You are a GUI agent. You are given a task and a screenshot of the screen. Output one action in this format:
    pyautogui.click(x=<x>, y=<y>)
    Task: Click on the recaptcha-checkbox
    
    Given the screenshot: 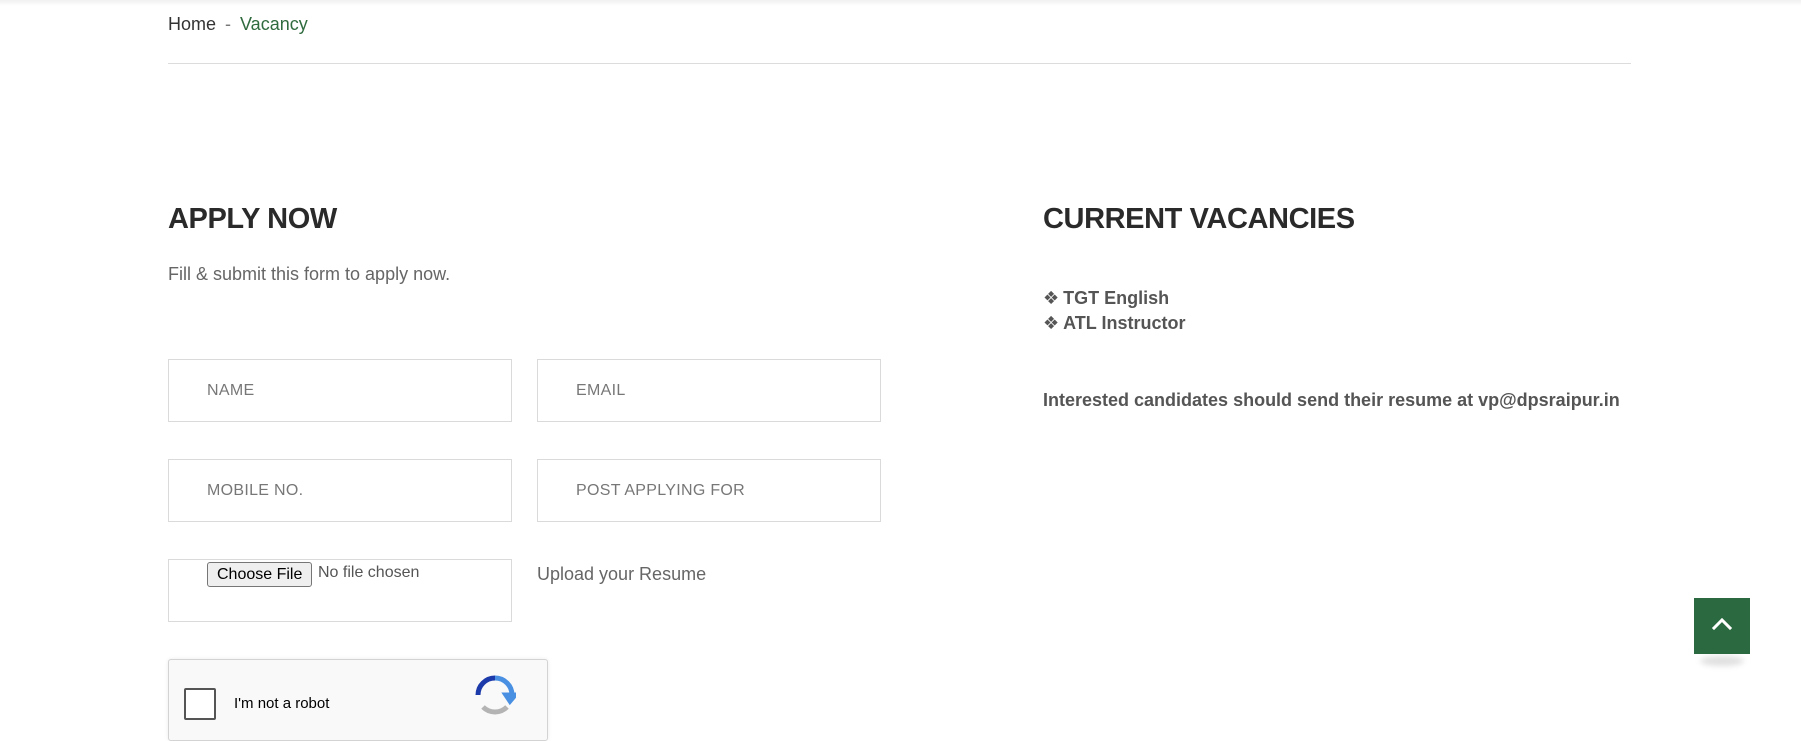 What is the action you would take?
    pyautogui.click(x=200, y=704)
    